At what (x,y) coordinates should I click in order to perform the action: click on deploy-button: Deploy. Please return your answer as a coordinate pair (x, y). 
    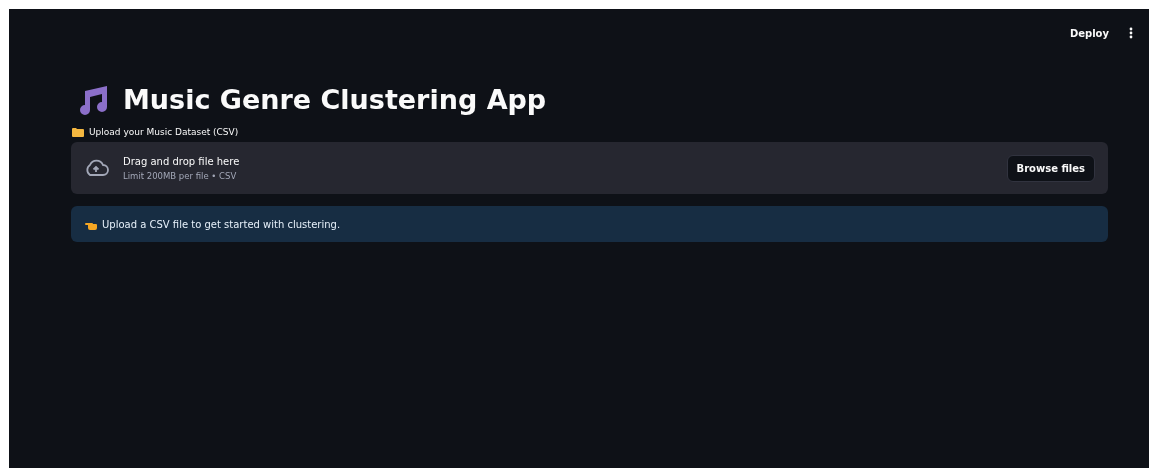
    Looking at the image, I should click on (1089, 33).